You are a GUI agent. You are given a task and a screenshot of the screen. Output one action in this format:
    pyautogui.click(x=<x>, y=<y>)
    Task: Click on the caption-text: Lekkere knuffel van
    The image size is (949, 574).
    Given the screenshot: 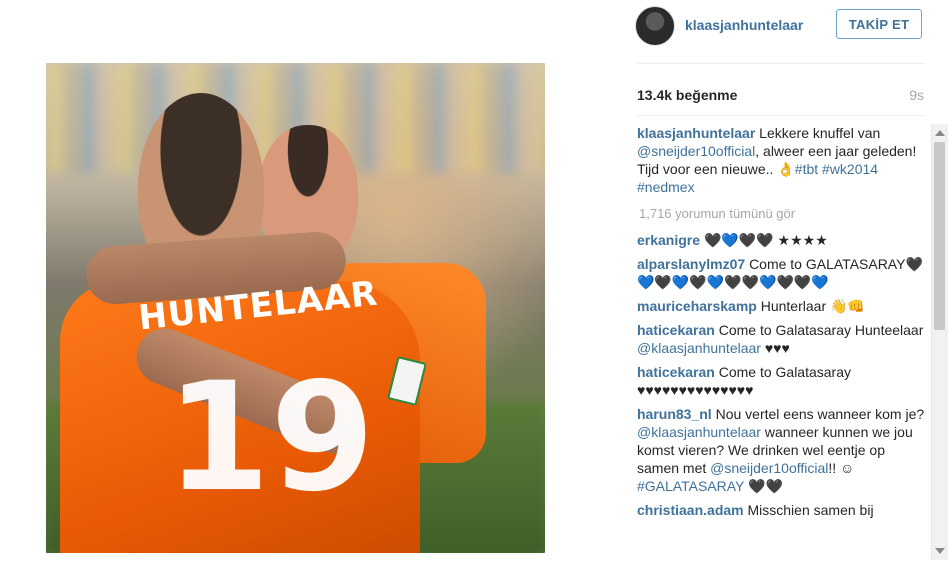 What is the action you would take?
    pyautogui.click(x=820, y=133)
    